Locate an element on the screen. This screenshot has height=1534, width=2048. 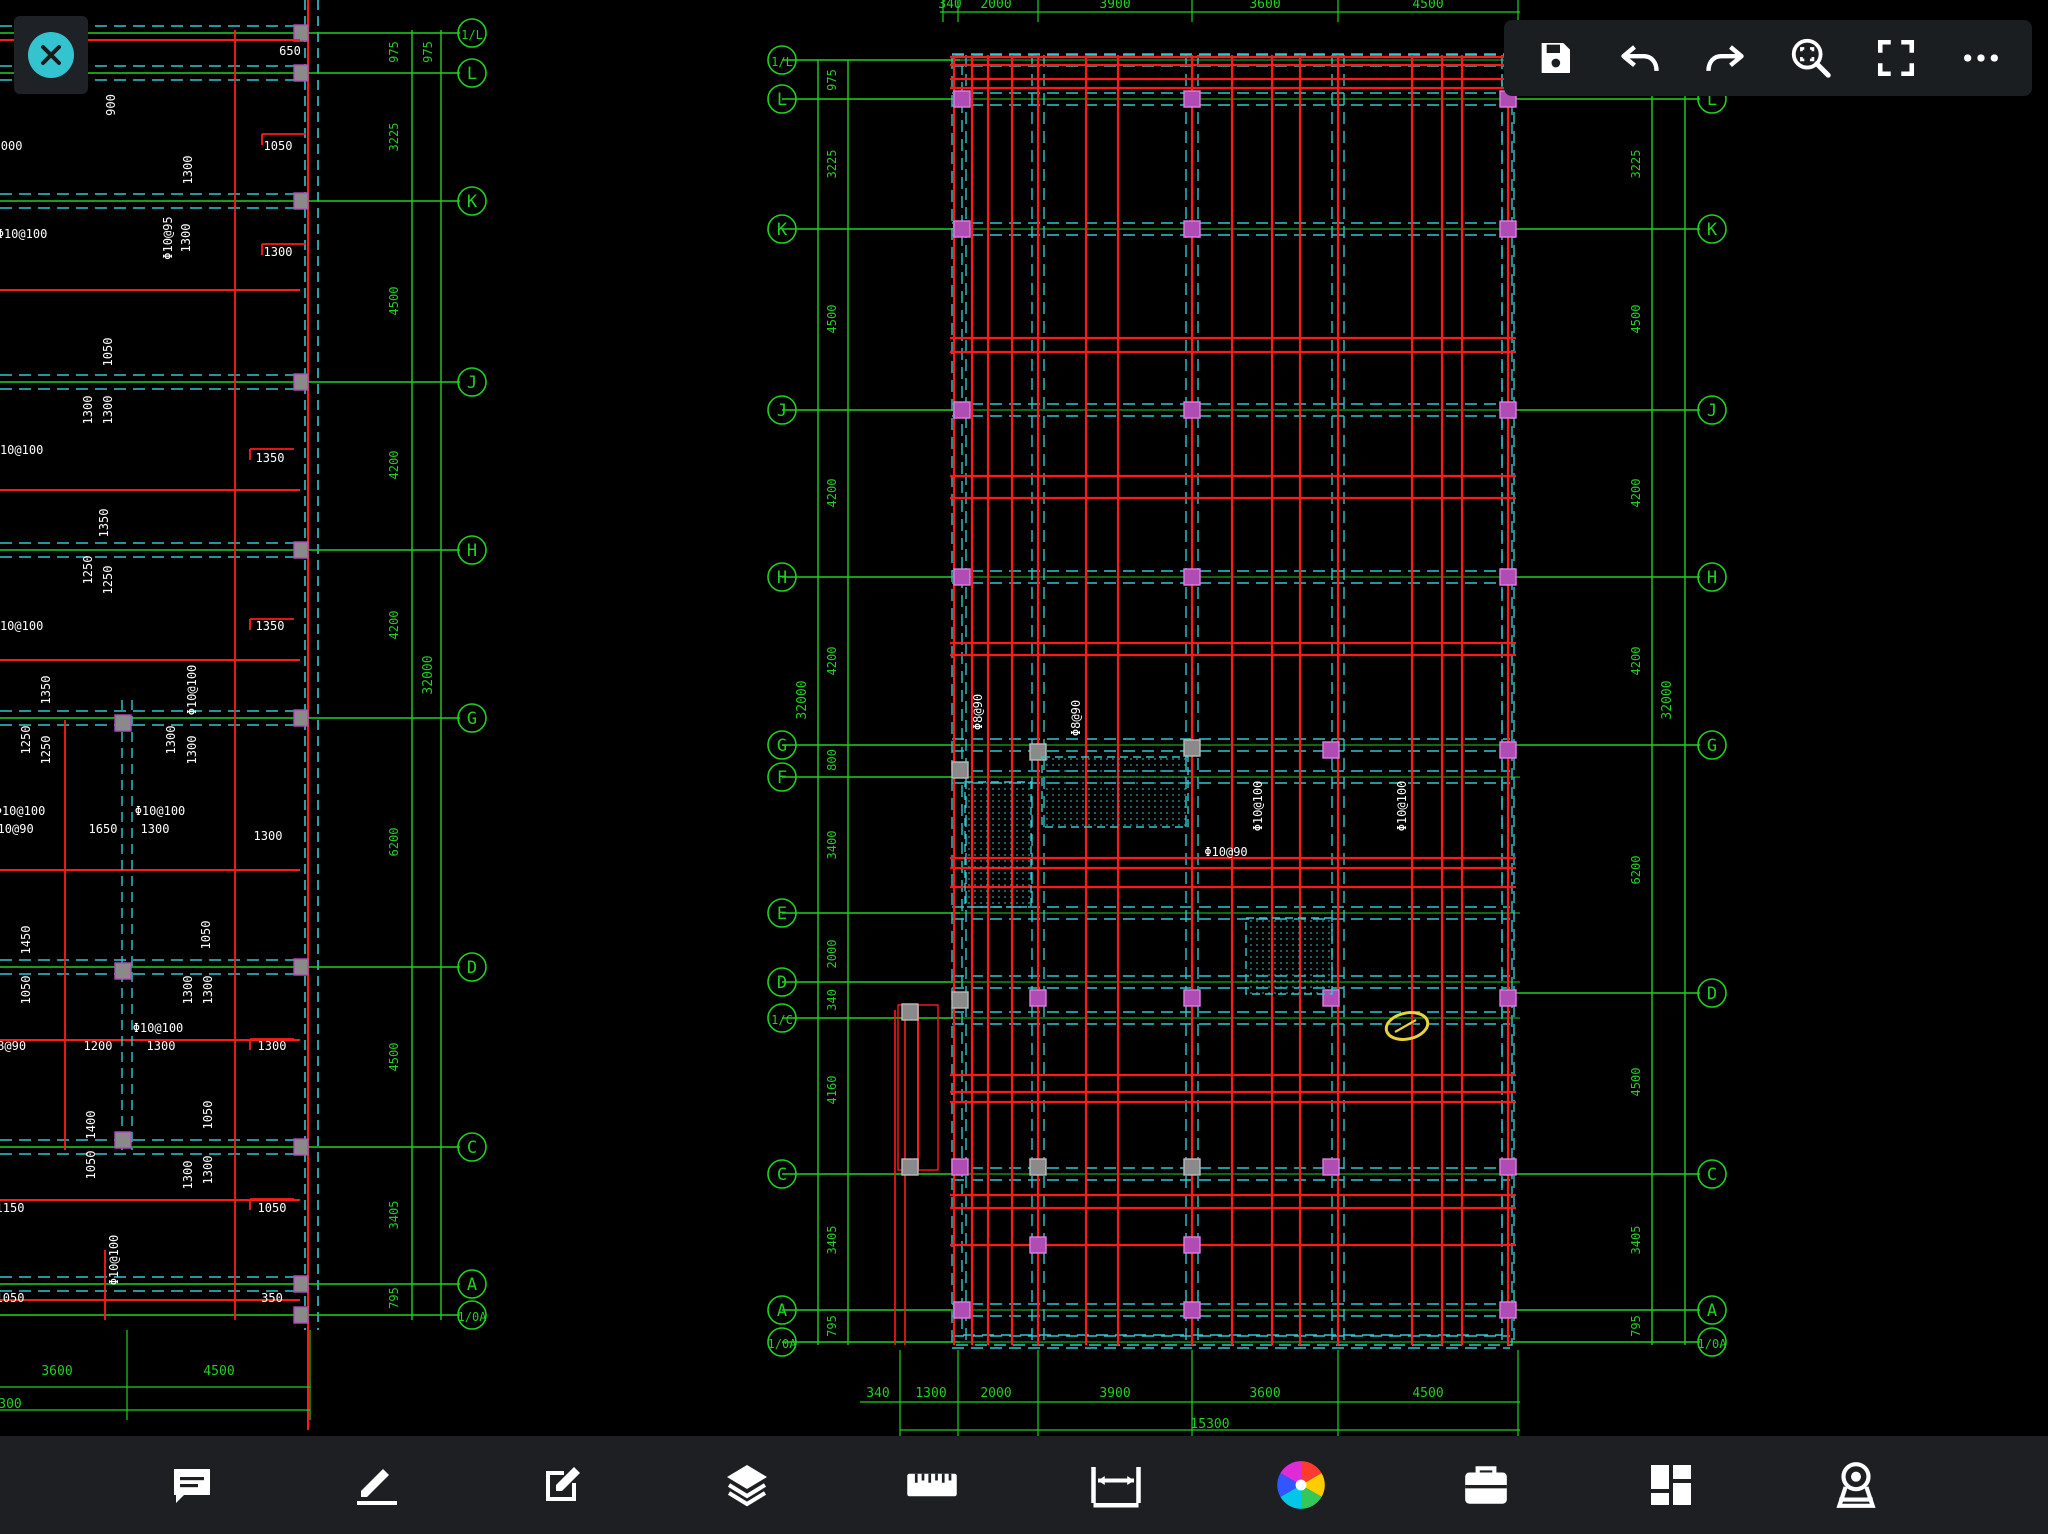
ruler-icon is located at coordinates (931, 1485).